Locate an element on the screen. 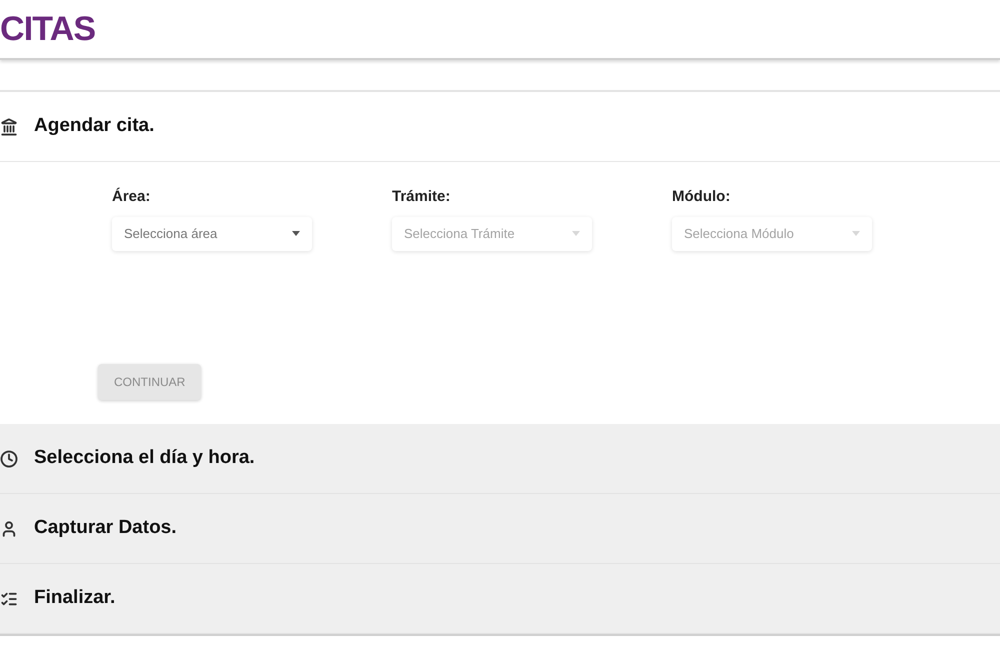  bank-icon is located at coordinates (9, 127).